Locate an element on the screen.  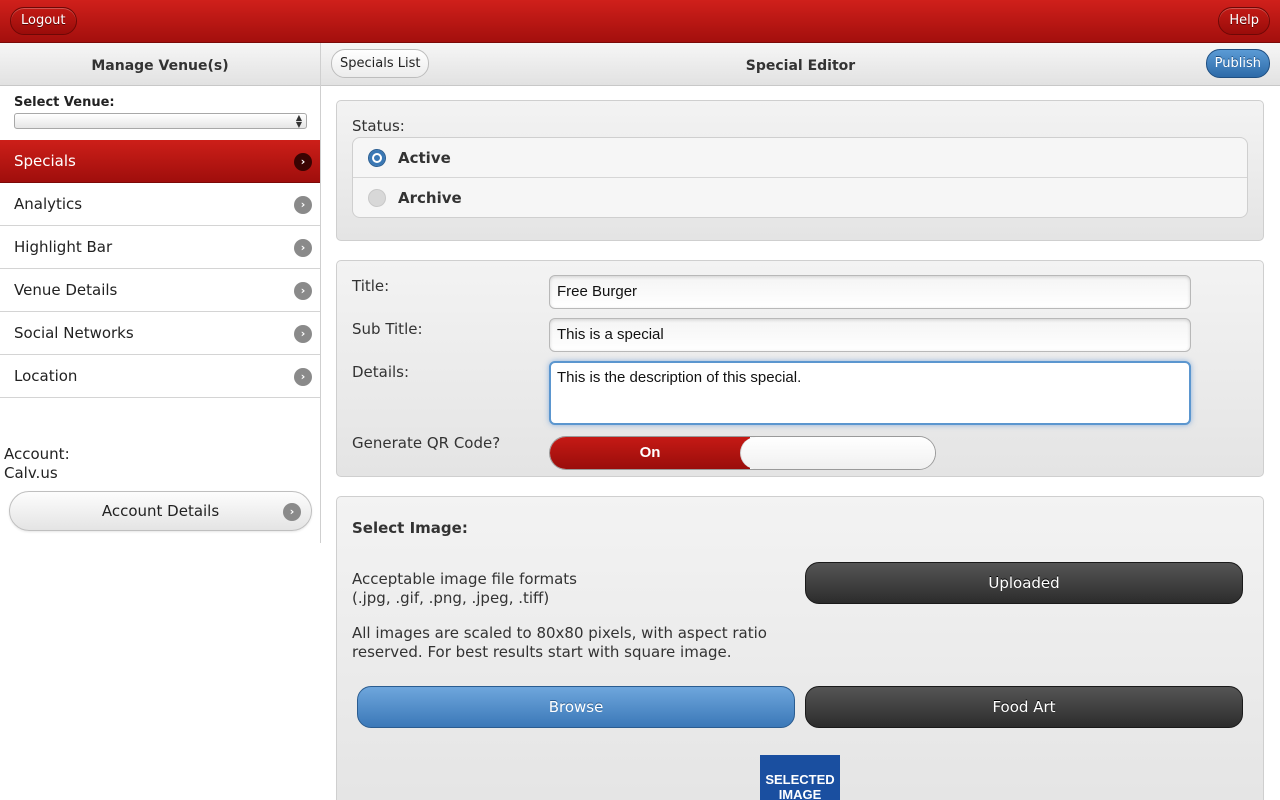
toggle-handle is located at coordinates (837, 453).